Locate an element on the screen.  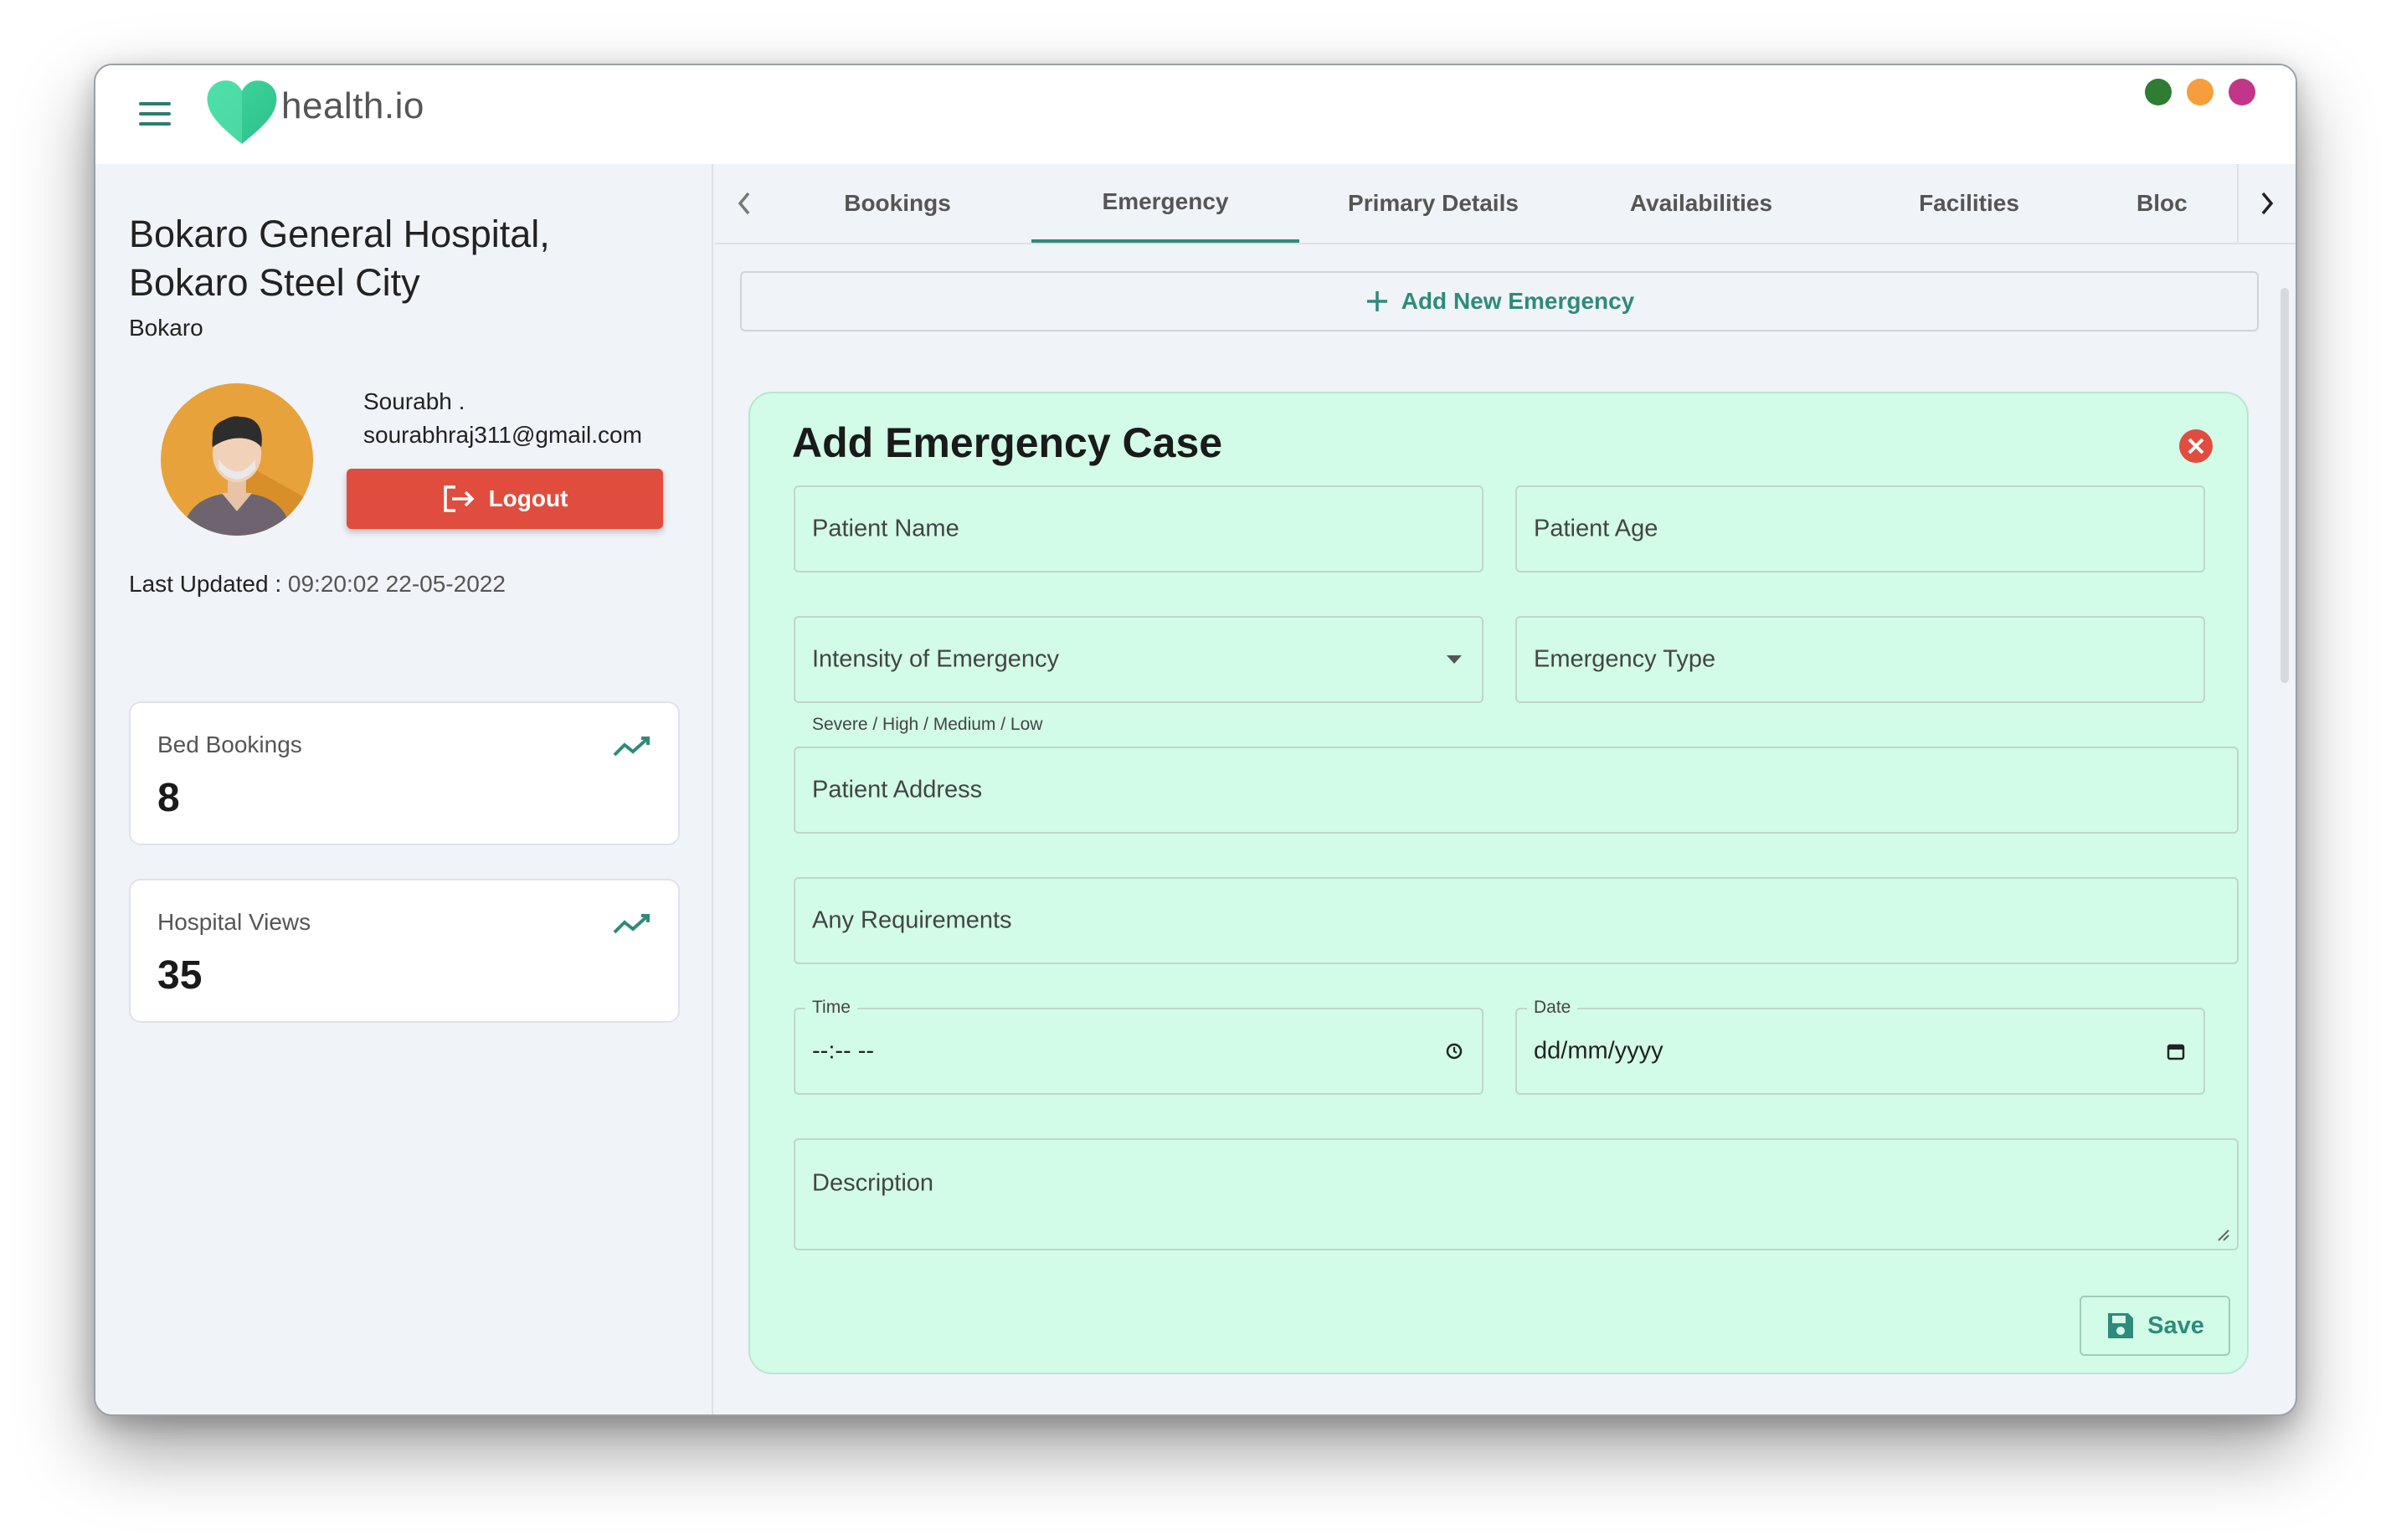
last-updated: Last Updated : 09:20:02 22-05-2022 is located at coordinates (318, 584).